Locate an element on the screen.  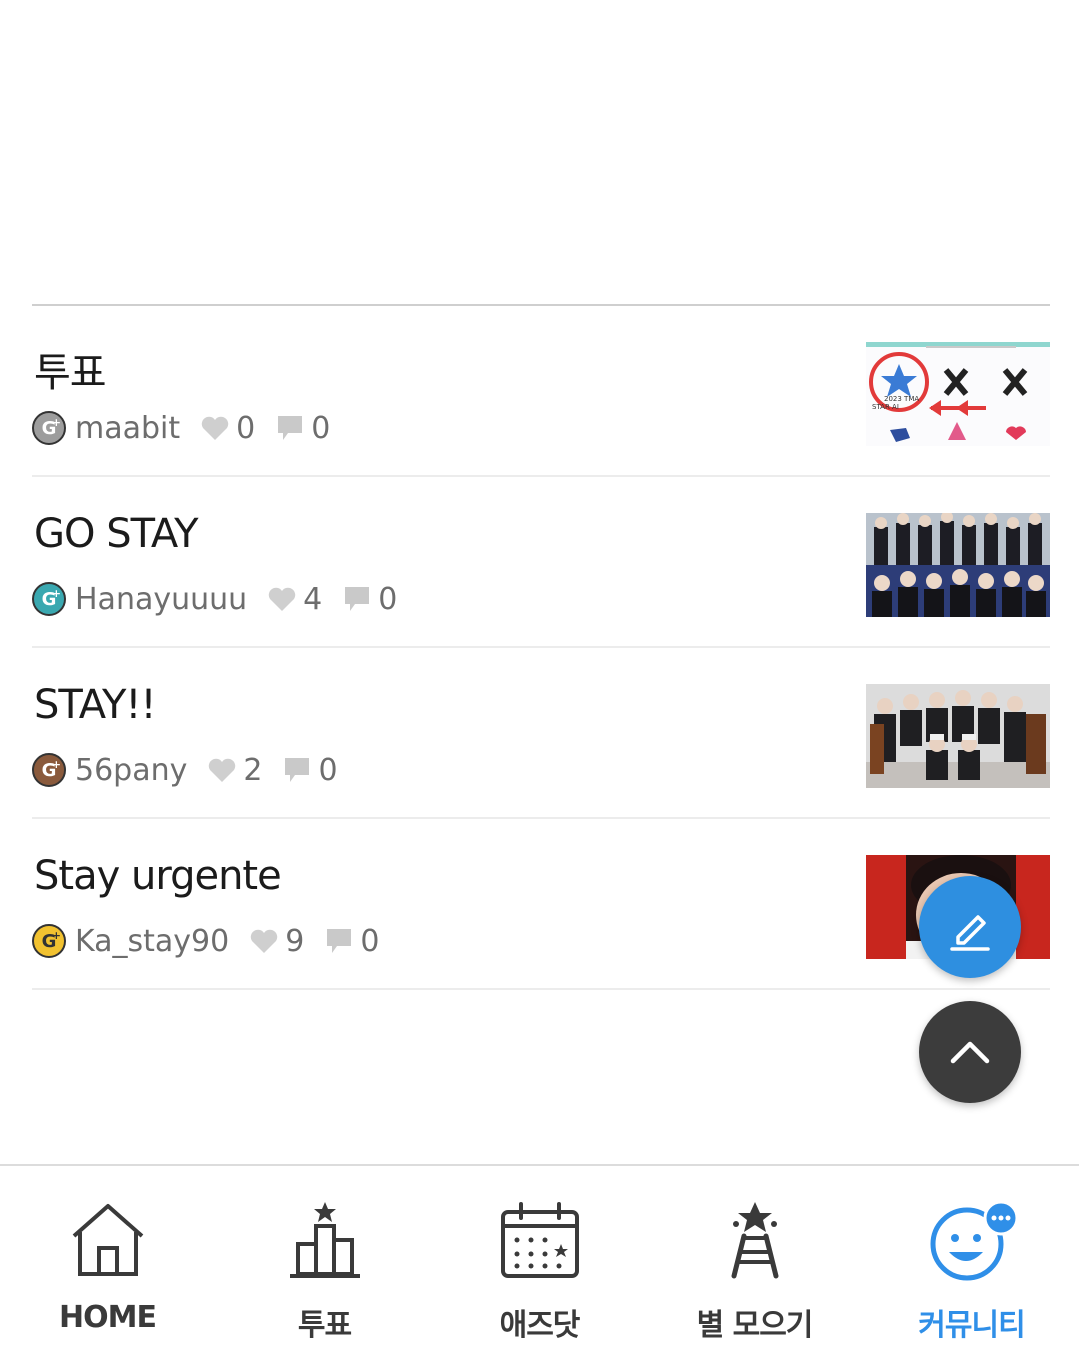
post-item: STAY!! G + 56pany 2 0 is located at coordinates (541, 733).